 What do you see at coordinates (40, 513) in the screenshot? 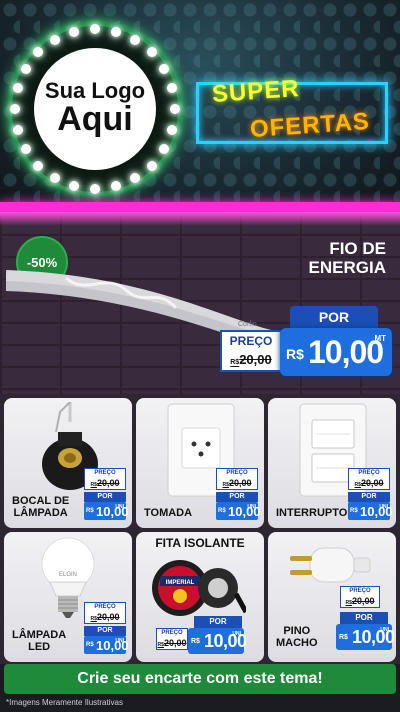
I see `product-name-line2: LÂMPADA` at bounding box center [40, 513].